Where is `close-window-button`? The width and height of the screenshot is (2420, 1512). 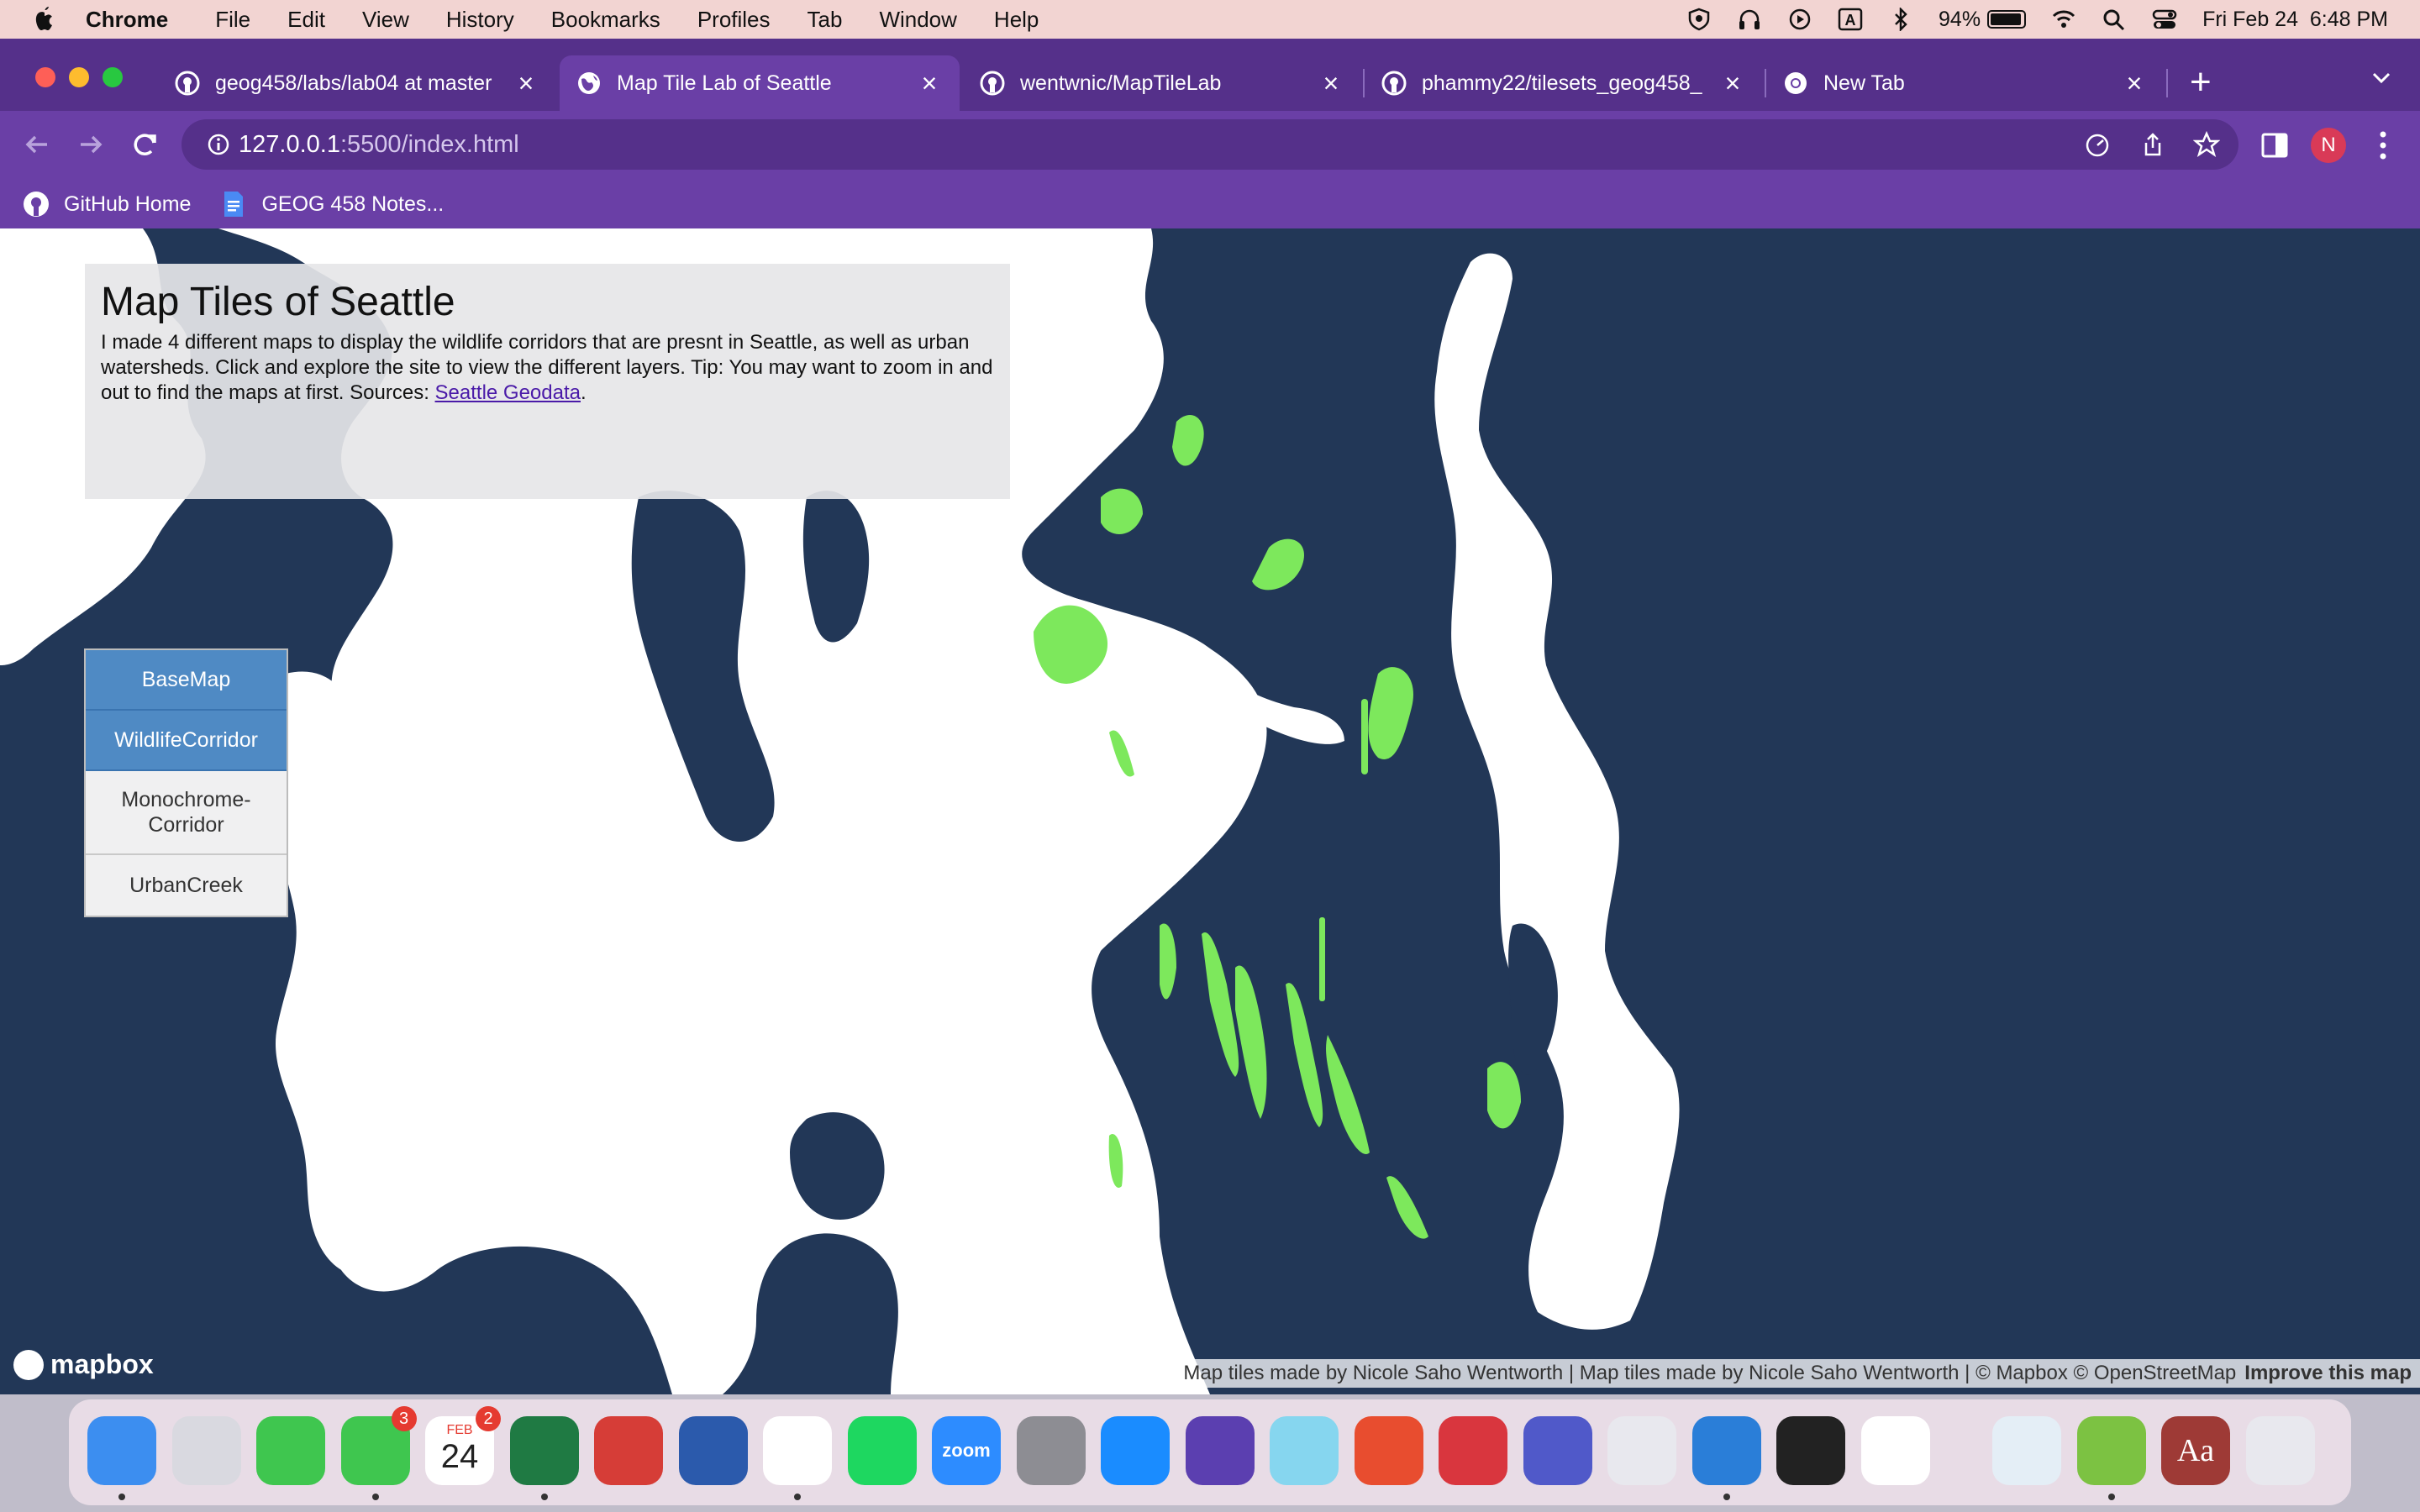
close-window-button is located at coordinates (45, 77).